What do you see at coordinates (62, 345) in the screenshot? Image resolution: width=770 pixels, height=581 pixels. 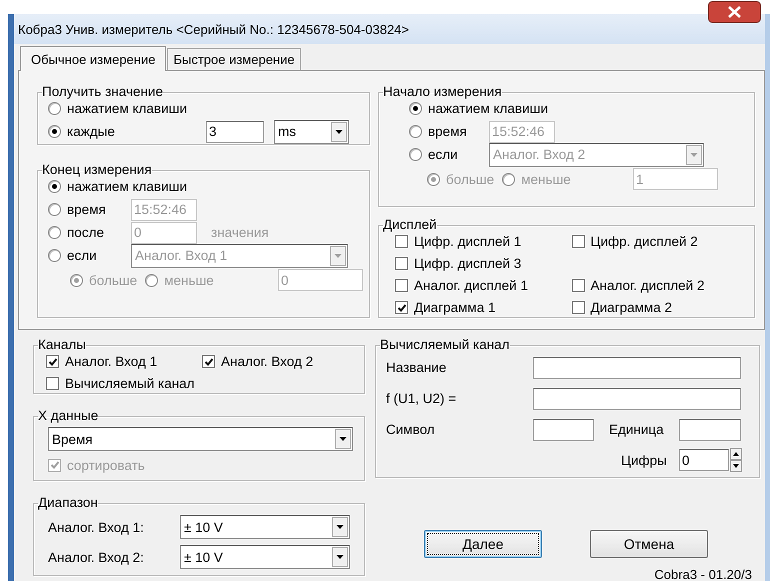 I see `group-title: Каналы` at bounding box center [62, 345].